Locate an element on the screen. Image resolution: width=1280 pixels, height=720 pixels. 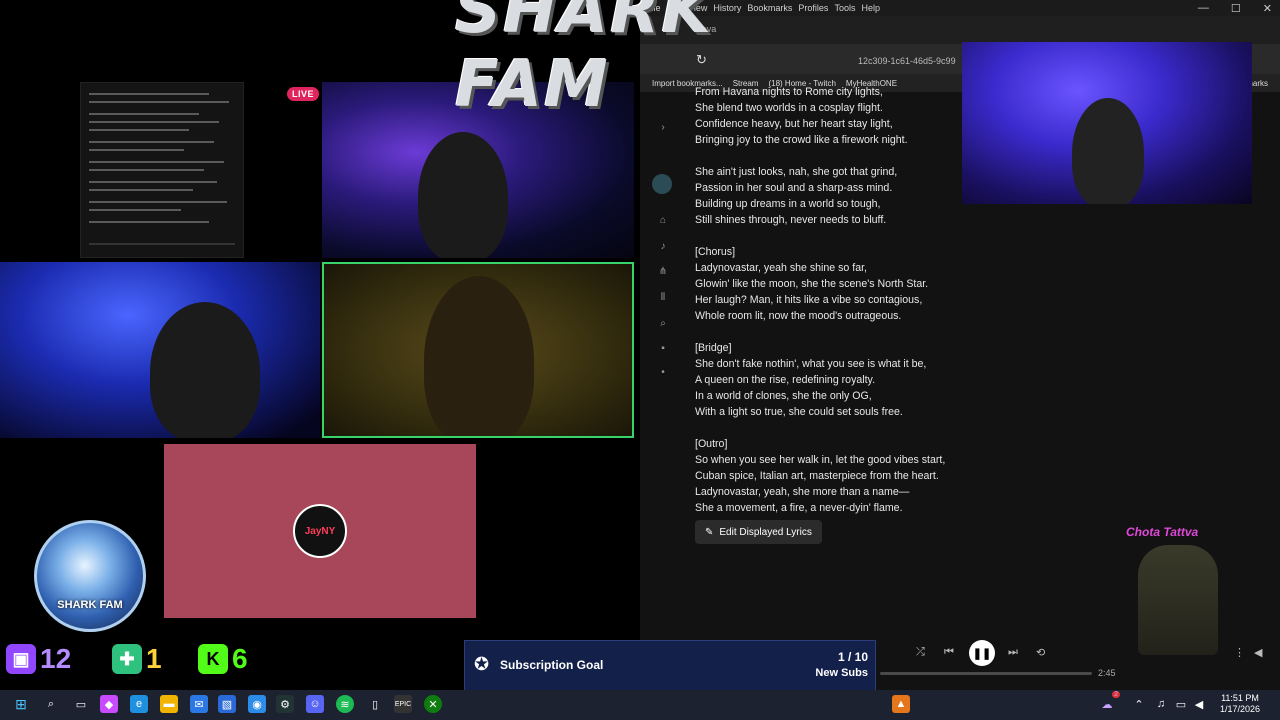
tray-chevron-icon: ⌃ is located at coordinates (1139, 704).